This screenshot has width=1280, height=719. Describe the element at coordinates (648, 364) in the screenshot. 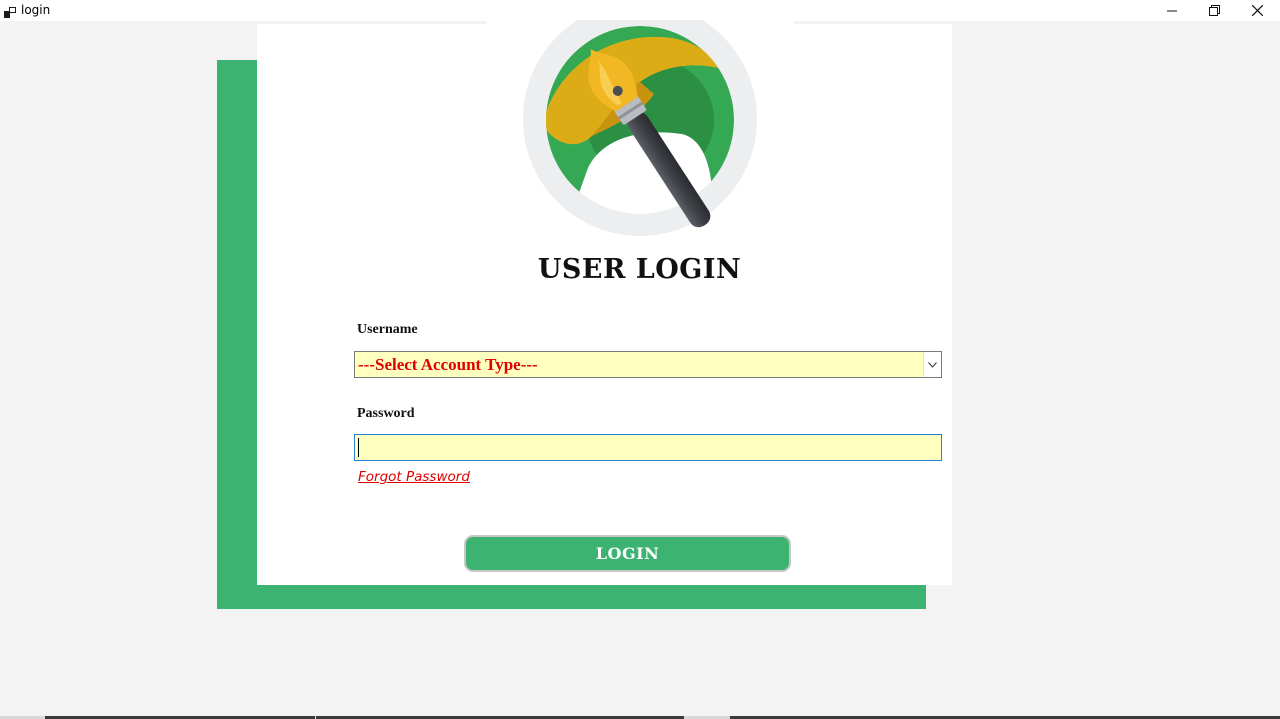

I see `account-type-select: ---Select Account Type---` at that location.